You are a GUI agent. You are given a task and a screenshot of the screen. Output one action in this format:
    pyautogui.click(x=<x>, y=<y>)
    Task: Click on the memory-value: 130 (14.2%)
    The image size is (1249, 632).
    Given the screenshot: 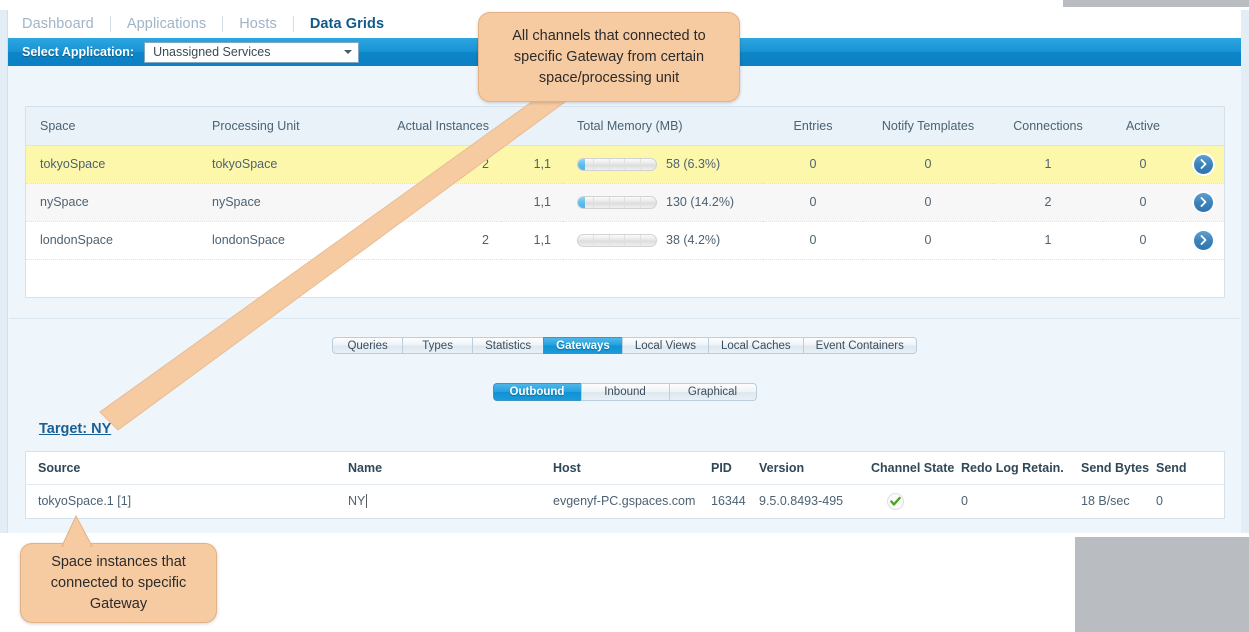 What is the action you would take?
    pyautogui.click(x=700, y=202)
    